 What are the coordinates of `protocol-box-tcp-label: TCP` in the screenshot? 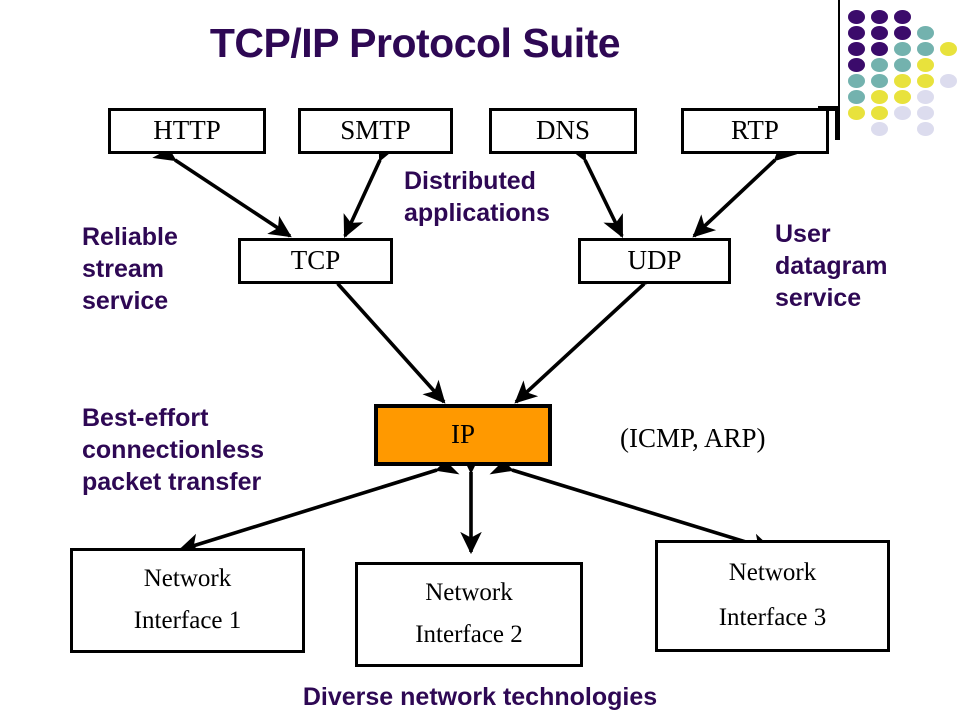 It's located at (315, 260).